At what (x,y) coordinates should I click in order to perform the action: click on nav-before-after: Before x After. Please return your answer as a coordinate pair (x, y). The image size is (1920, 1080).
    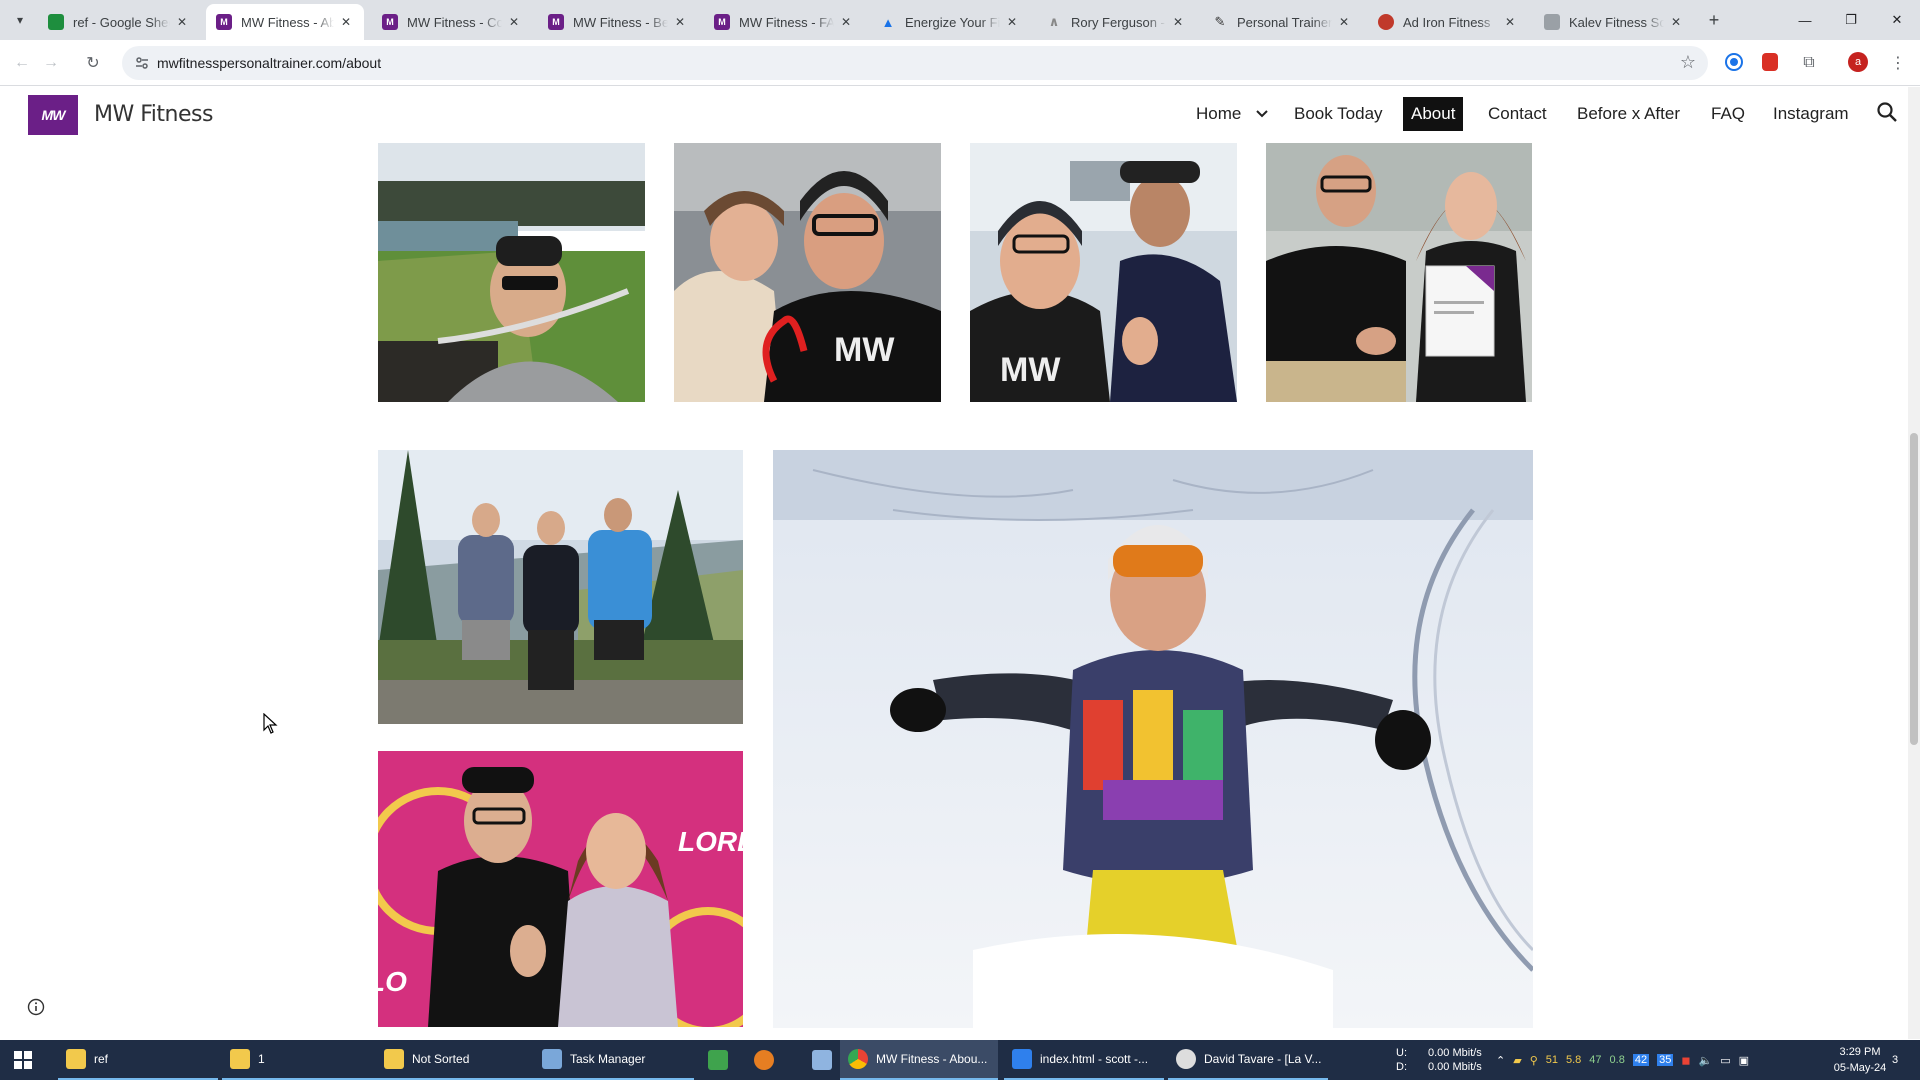
    Looking at the image, I should click on (1628, 114).